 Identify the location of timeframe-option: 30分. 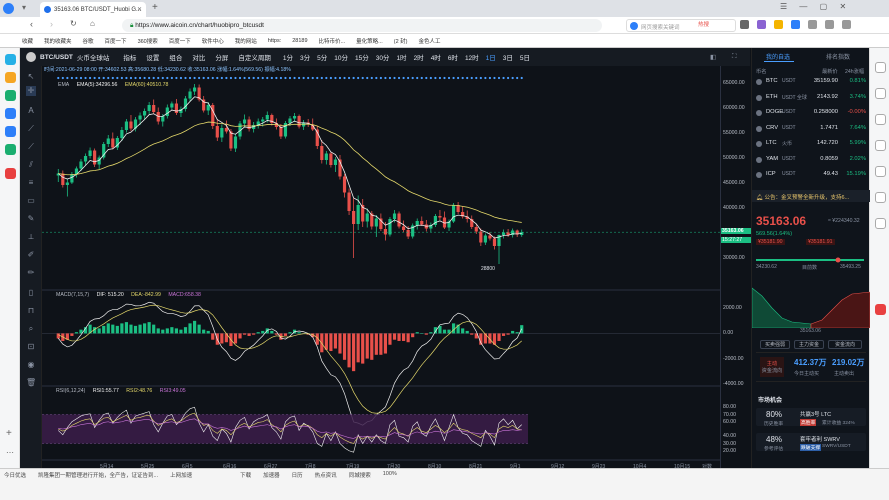
(383, 57).